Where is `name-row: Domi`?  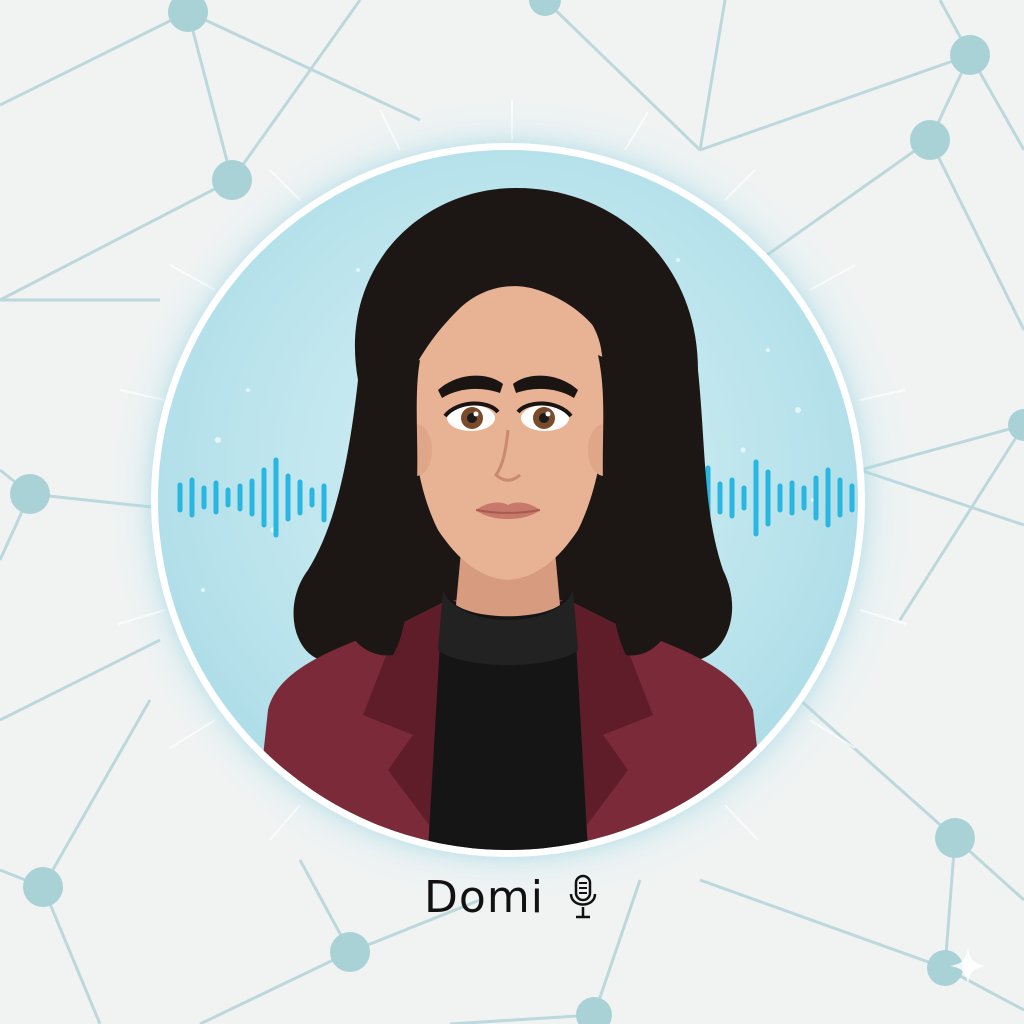 name-row: Domi is located at coordinates (512, 897).